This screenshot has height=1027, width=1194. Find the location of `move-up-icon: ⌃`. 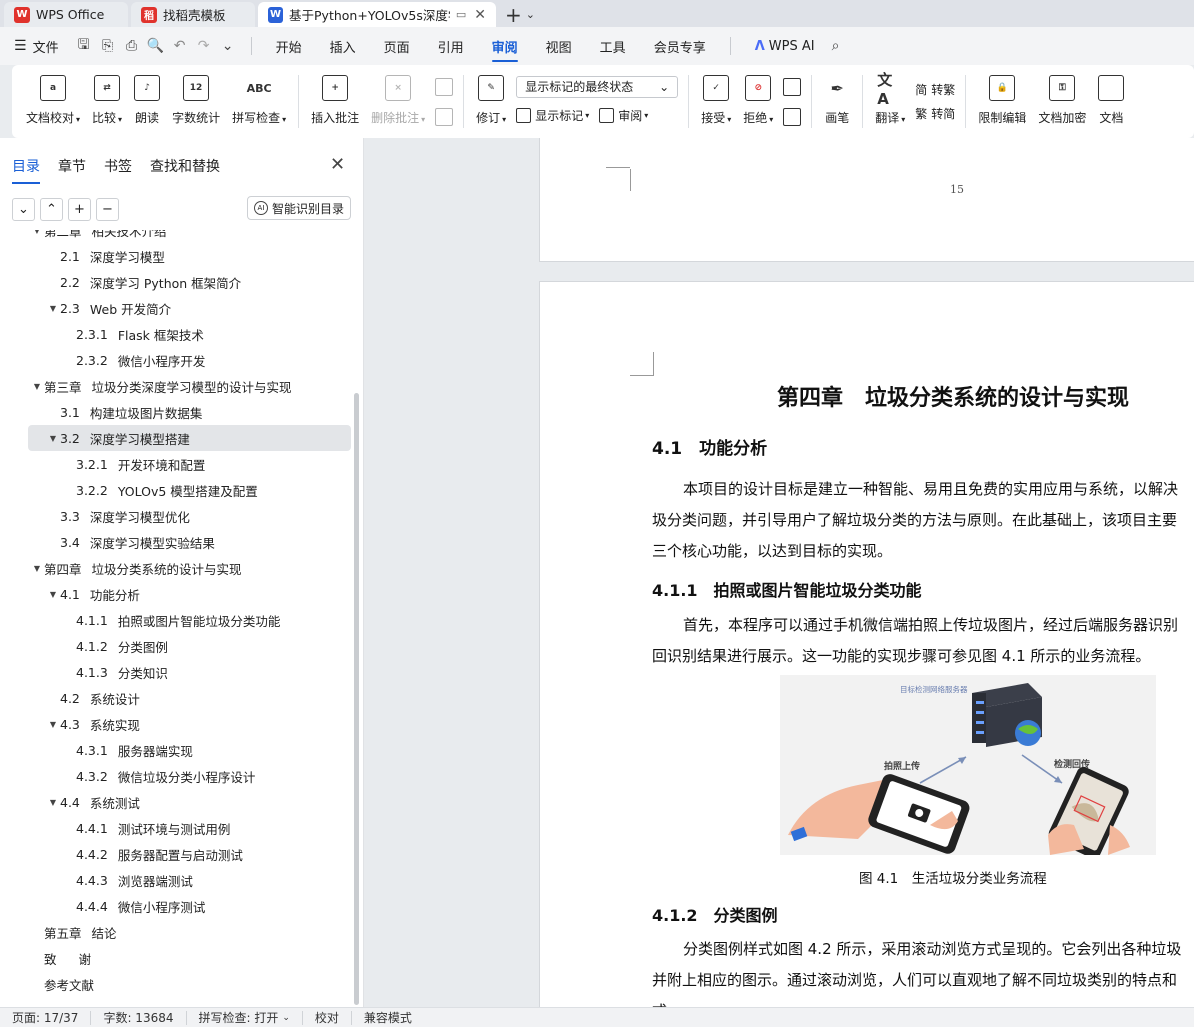

move-up-icon: ⌃ is located at coordinates (51, 209).